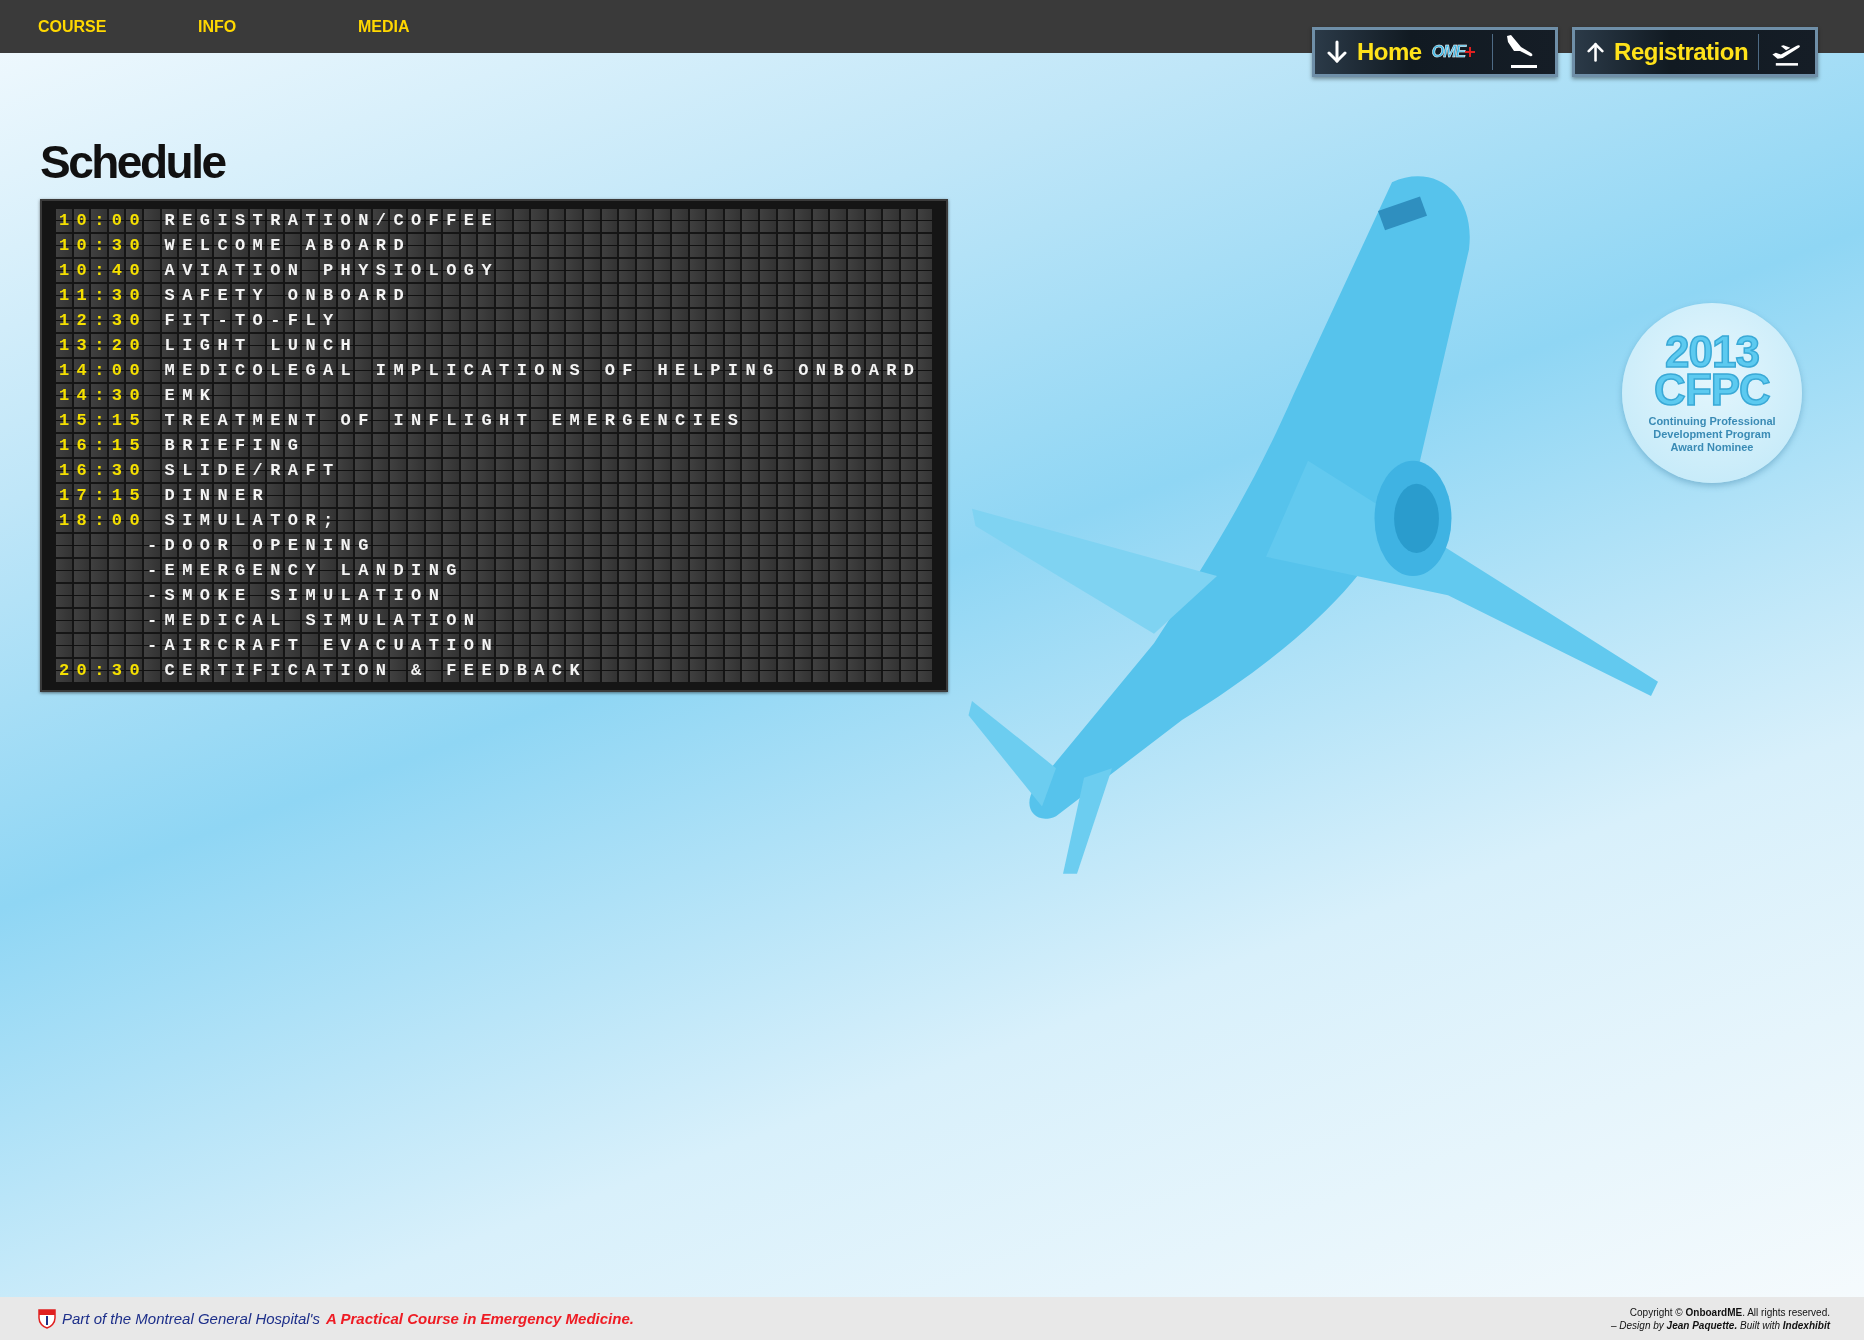 This screenshot has height=1340, width=1864. Describe the element at coordinates (331, 220) in the screenshot. I see `schedule-item: REGISTRATION/COFFEE` at that location.